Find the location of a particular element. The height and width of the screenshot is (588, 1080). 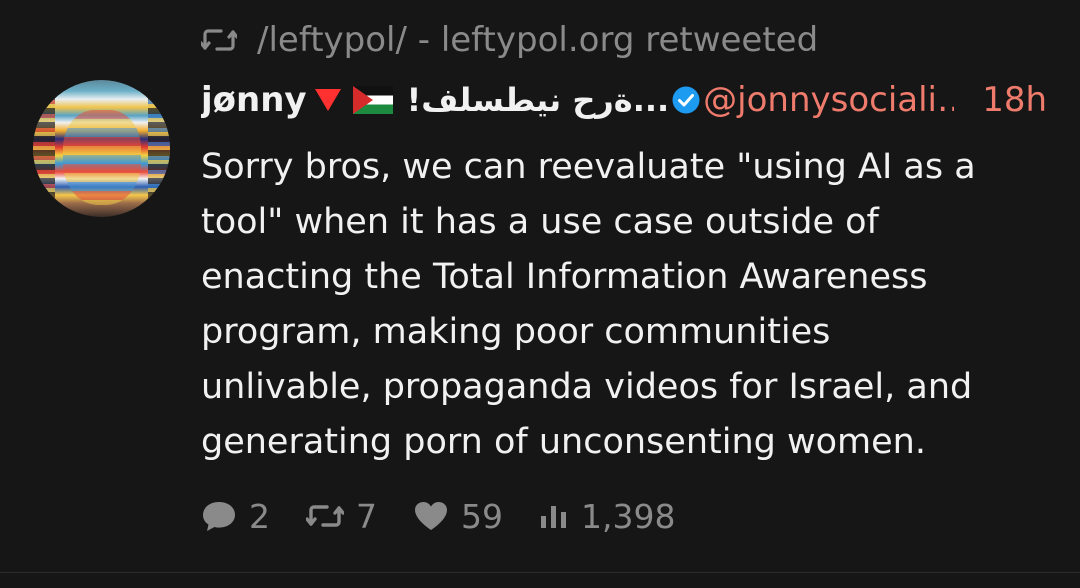

views-icon is located at coordinates (554, 516).